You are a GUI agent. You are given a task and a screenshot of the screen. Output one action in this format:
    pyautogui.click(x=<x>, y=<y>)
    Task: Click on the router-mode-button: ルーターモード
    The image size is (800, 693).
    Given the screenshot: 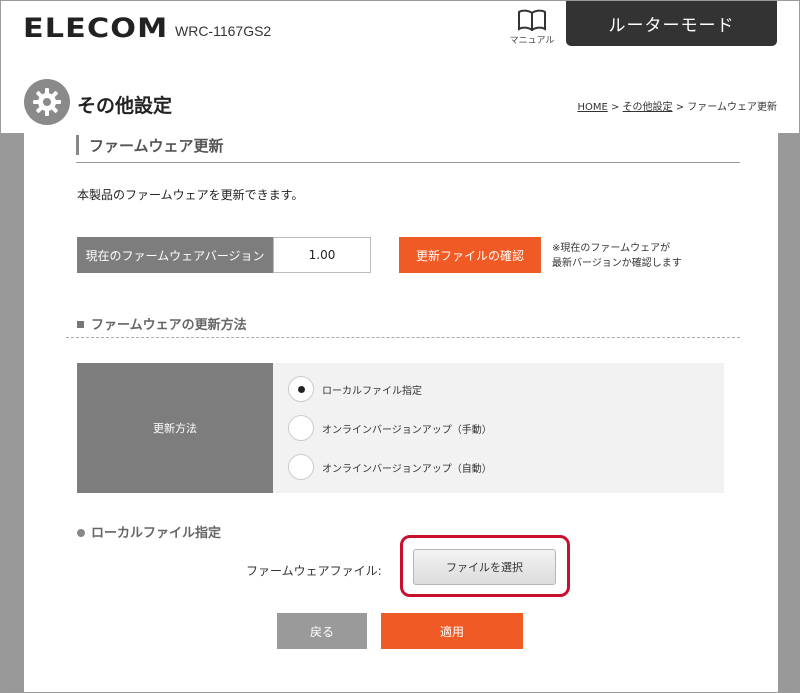 What is the action you would take?
    pyautogui.click(x=671, y=23)
    